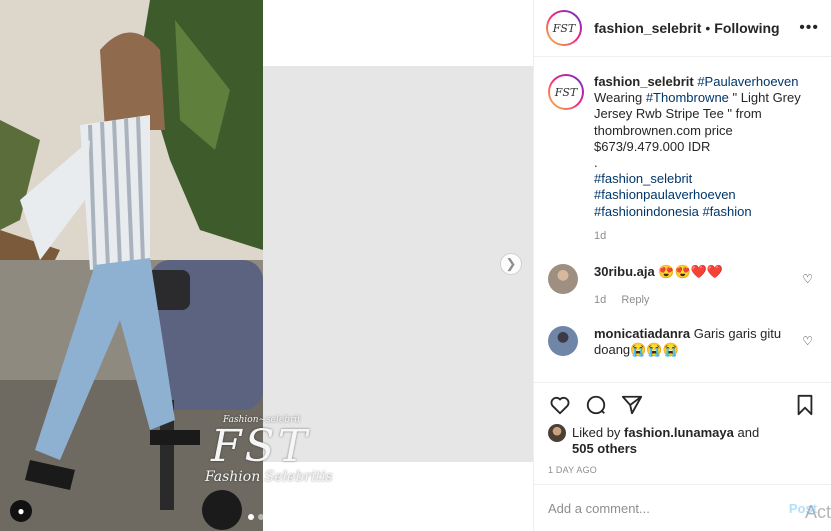  What do you see at coordinates (647, 28) in the screenshot?
I see `author-username: fashion_selebrit` at bounding box center [647, 28].